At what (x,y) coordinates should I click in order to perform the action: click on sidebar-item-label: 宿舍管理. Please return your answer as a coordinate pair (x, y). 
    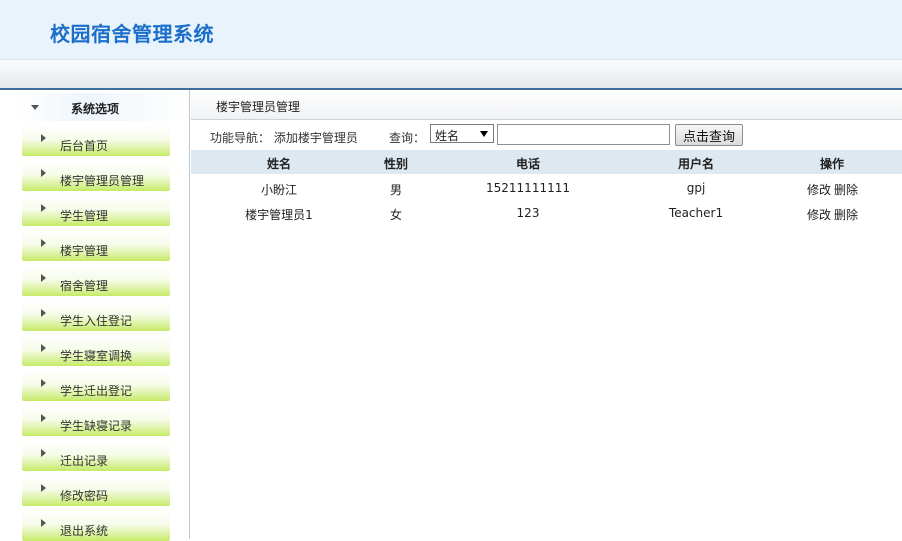
    Looking at the image, I should click on (84, 286).